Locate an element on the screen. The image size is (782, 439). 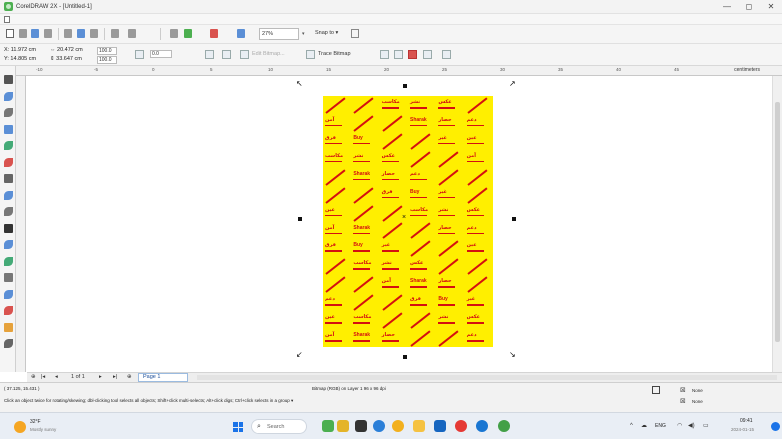
next-page-button: ▸ is located at coordinates (100, 377).